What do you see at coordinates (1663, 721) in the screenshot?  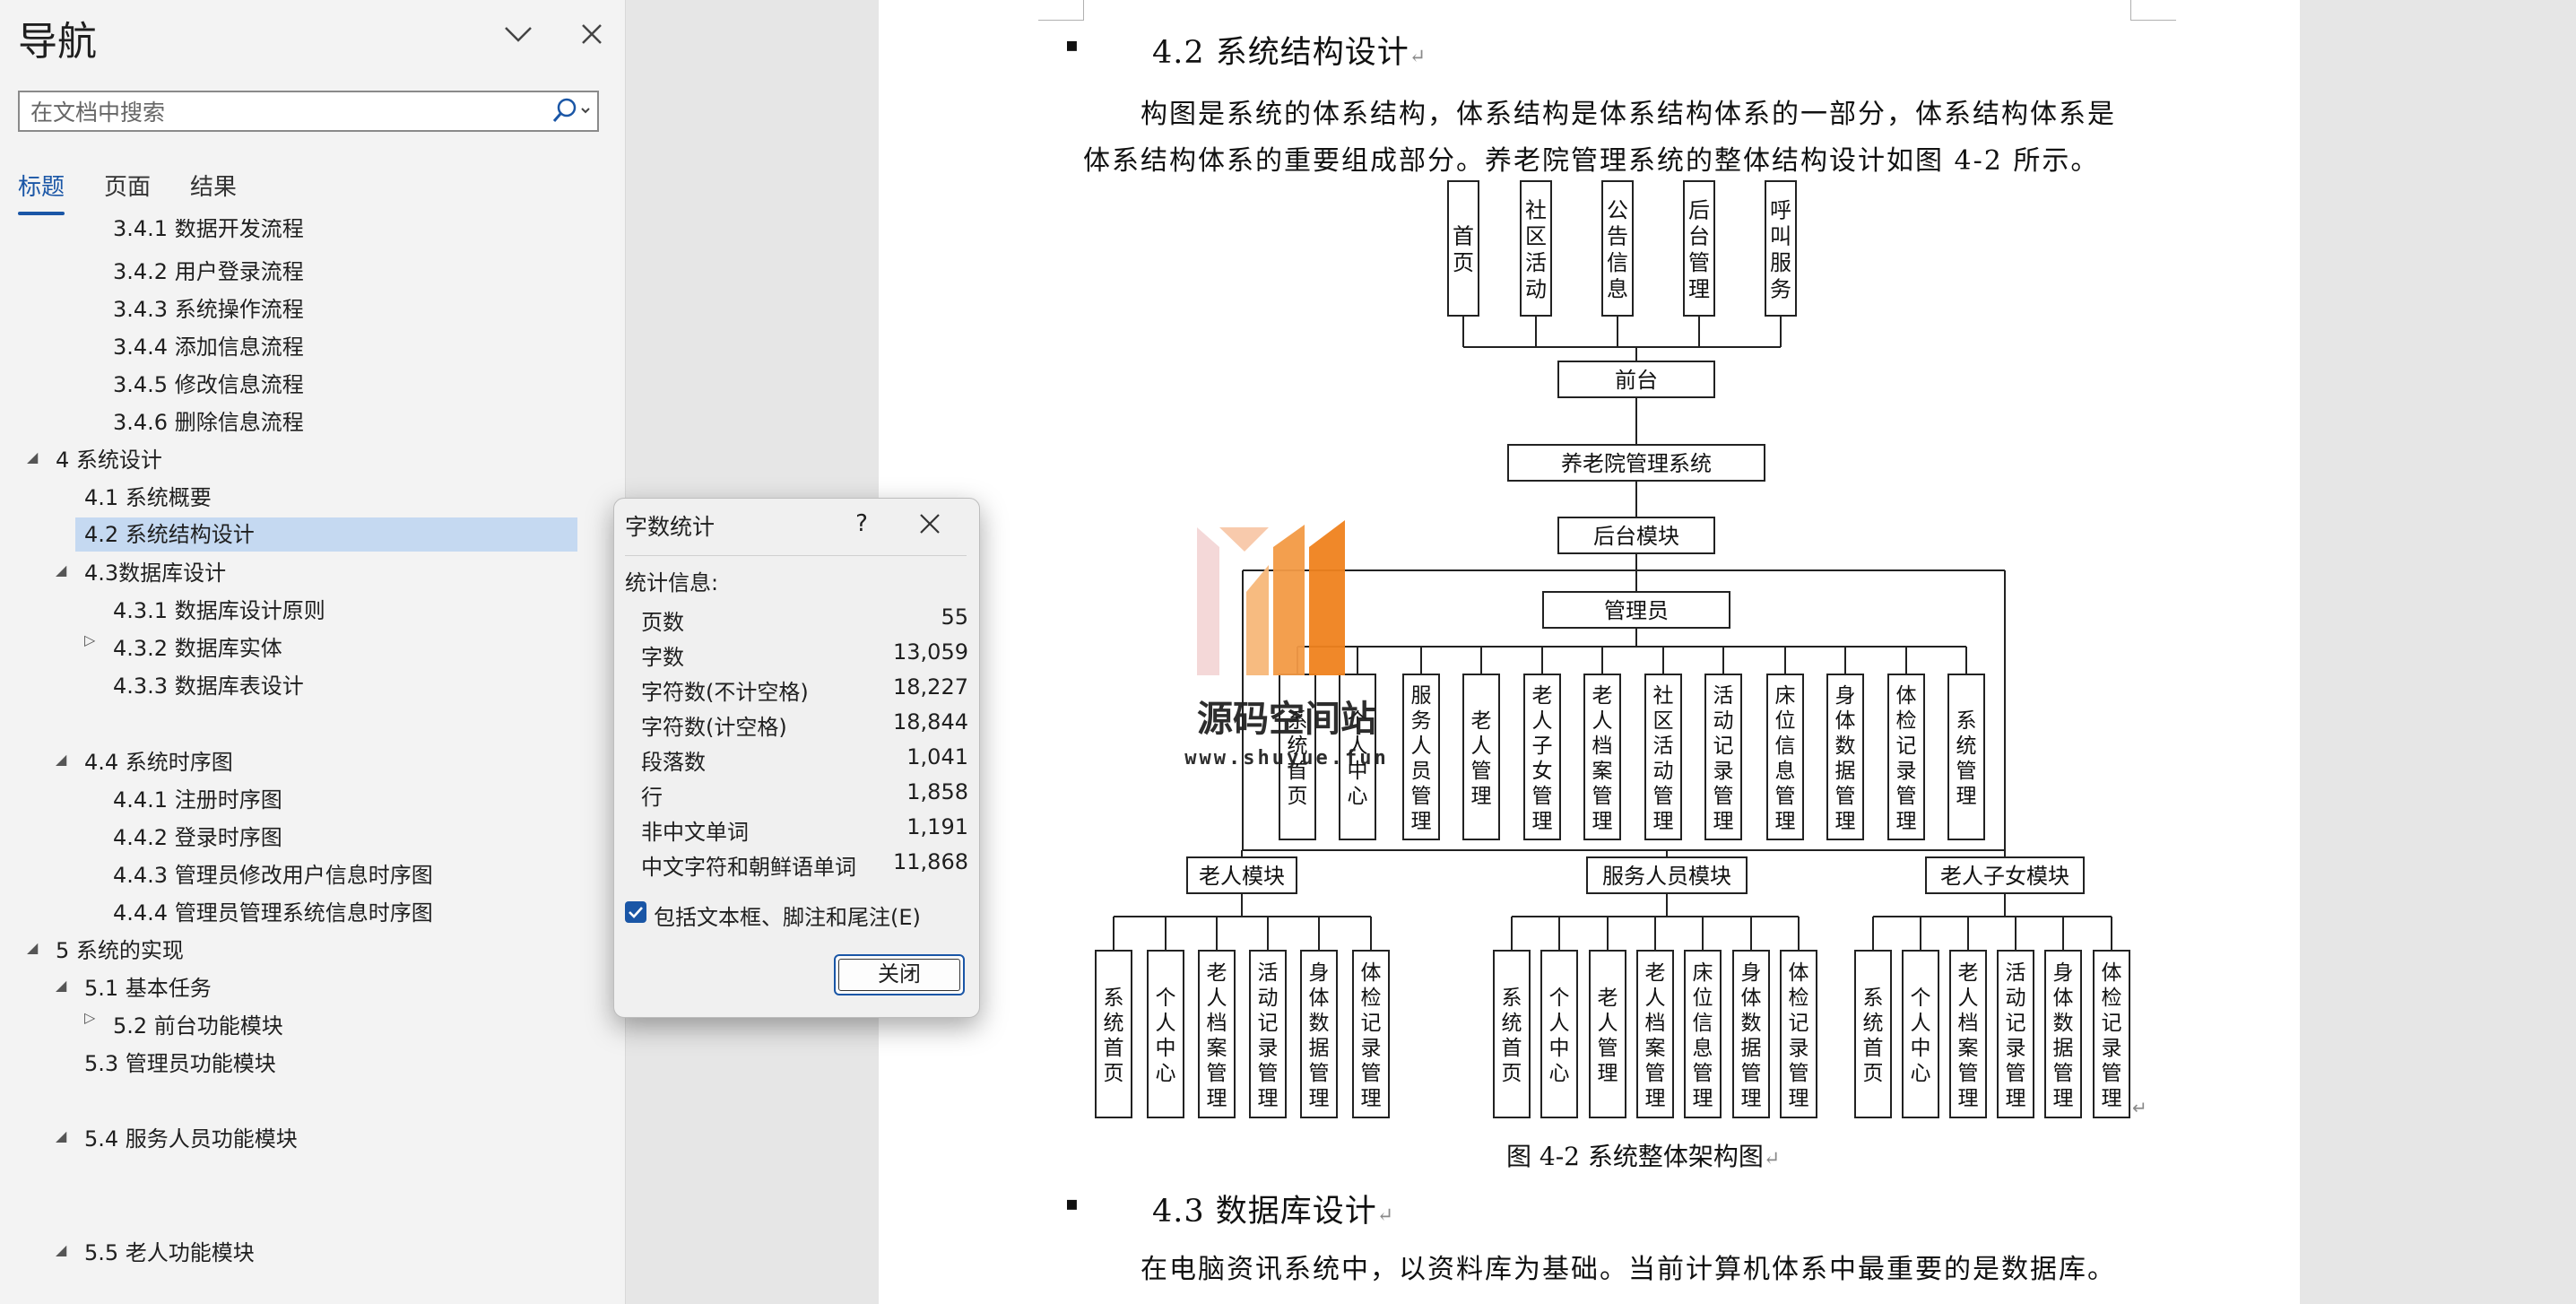 I see `function-label-char: 区` at bounding box center [1663, 721].